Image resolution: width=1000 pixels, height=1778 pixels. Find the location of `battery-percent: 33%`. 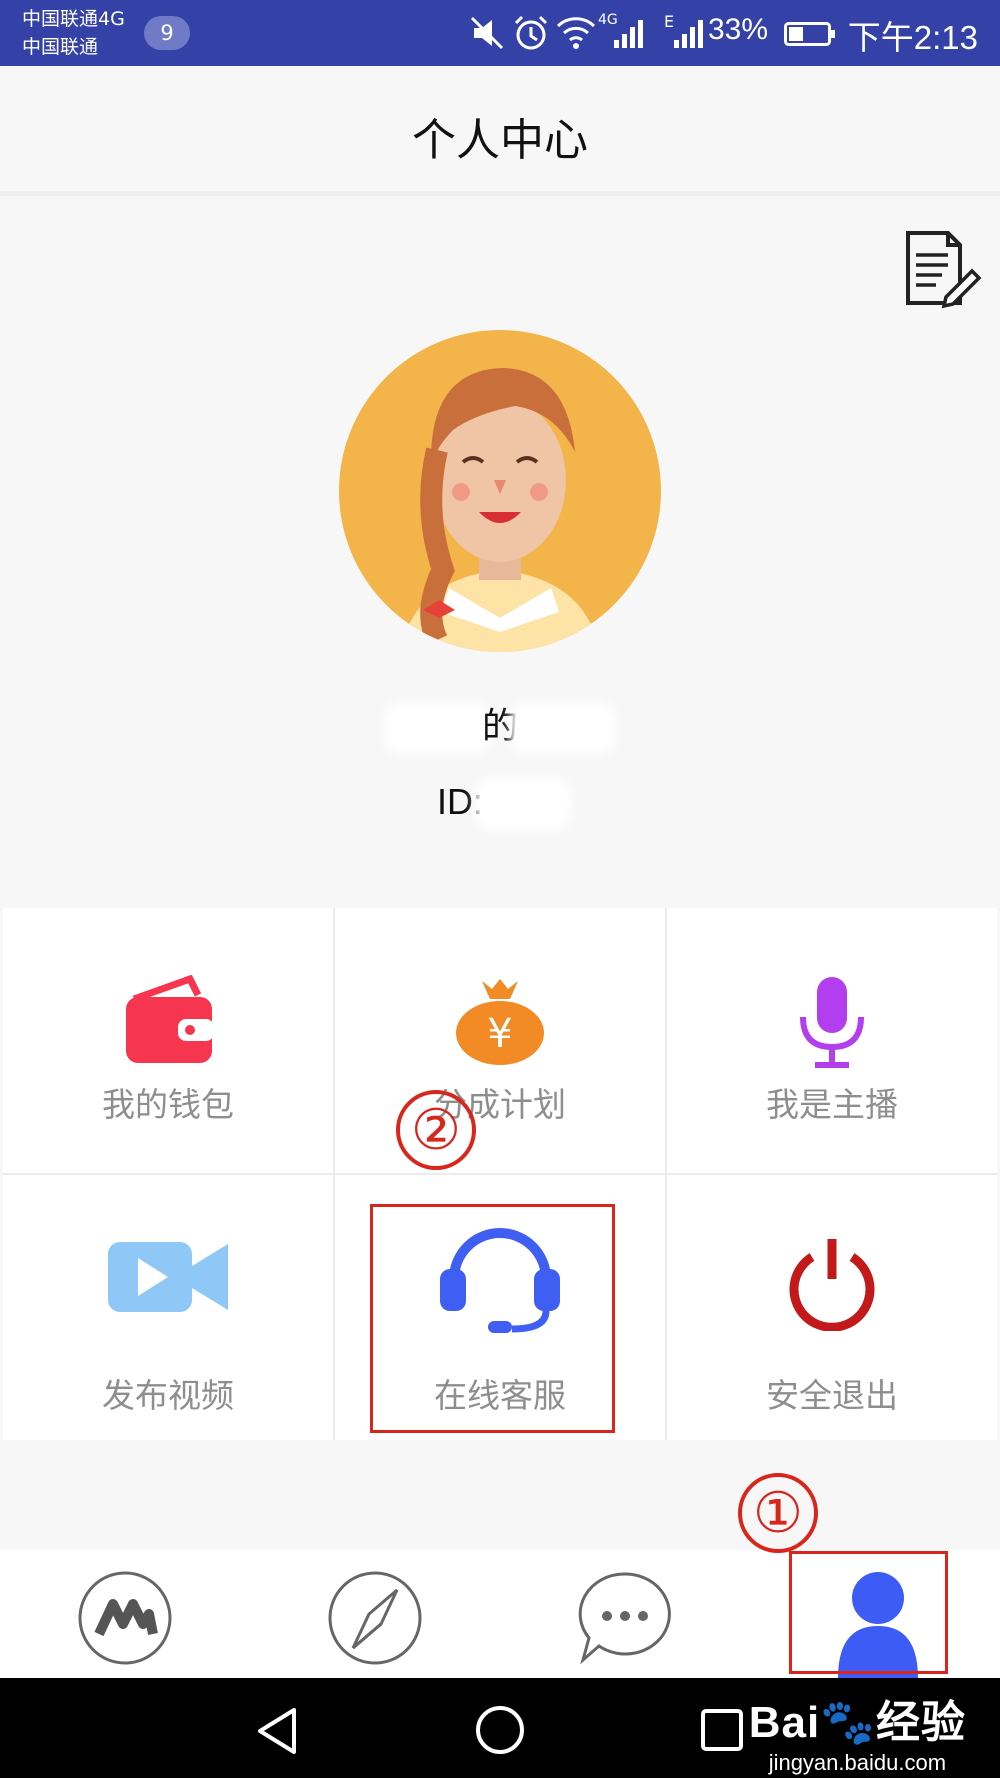

battery-percent: 33% is located at coordinates (737, 29).